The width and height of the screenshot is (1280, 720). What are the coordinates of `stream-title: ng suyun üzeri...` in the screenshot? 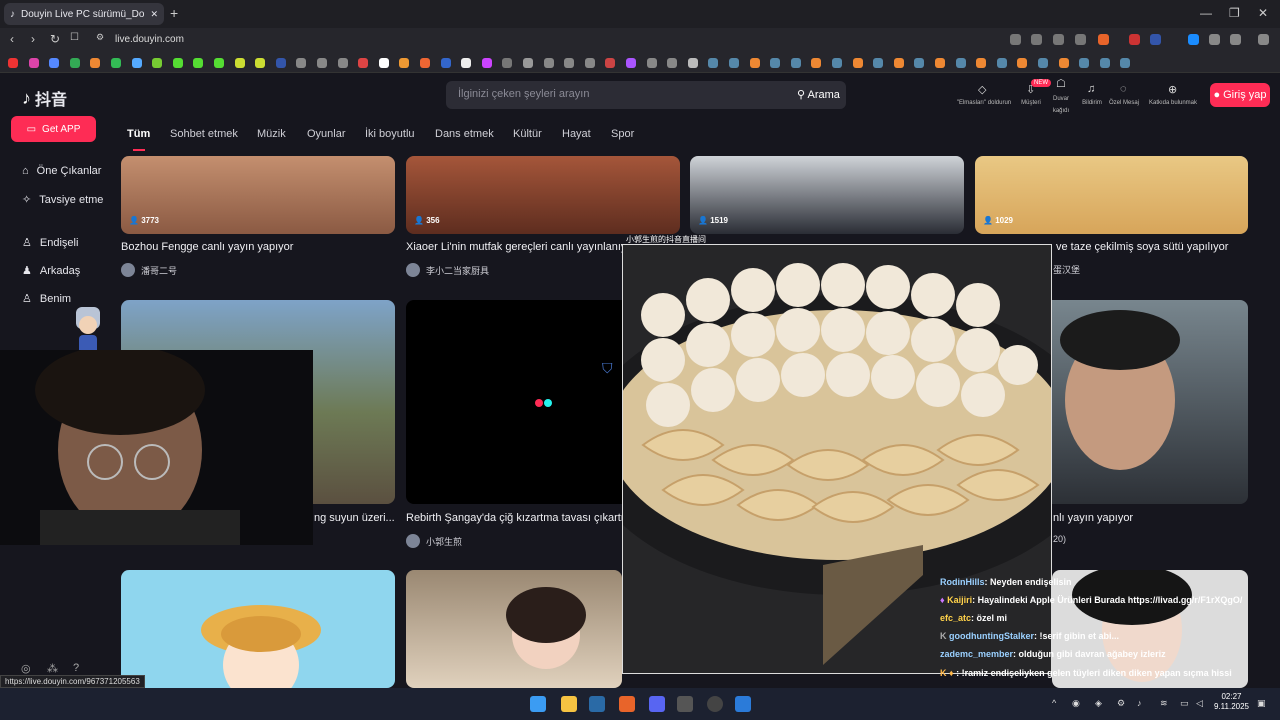 It's located at (354, 518).